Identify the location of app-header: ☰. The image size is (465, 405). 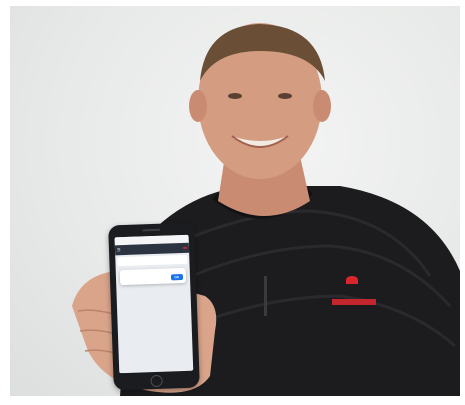
(152, 249).